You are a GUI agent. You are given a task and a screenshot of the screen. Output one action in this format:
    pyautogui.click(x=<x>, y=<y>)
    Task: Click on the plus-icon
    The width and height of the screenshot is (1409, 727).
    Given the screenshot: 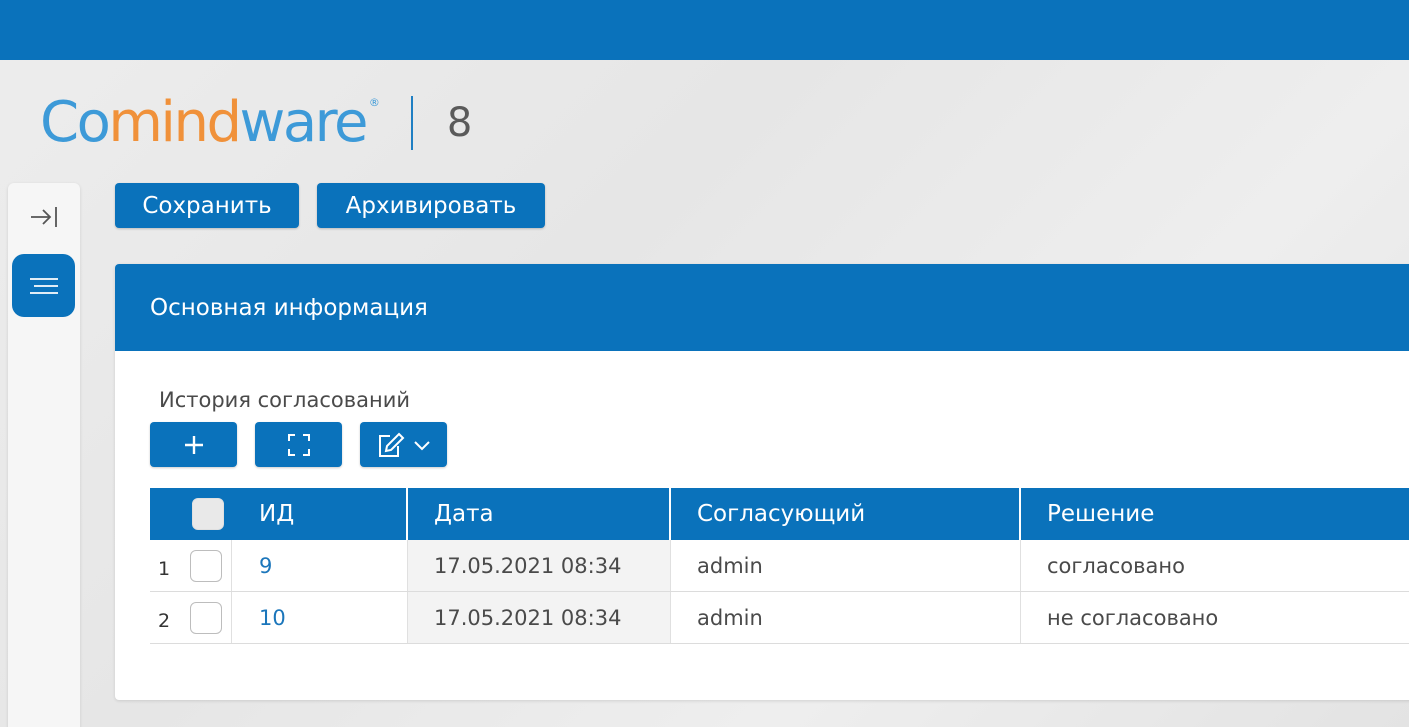 What is the action you would take?
    pyautogui.click(x=193, y=444)
    